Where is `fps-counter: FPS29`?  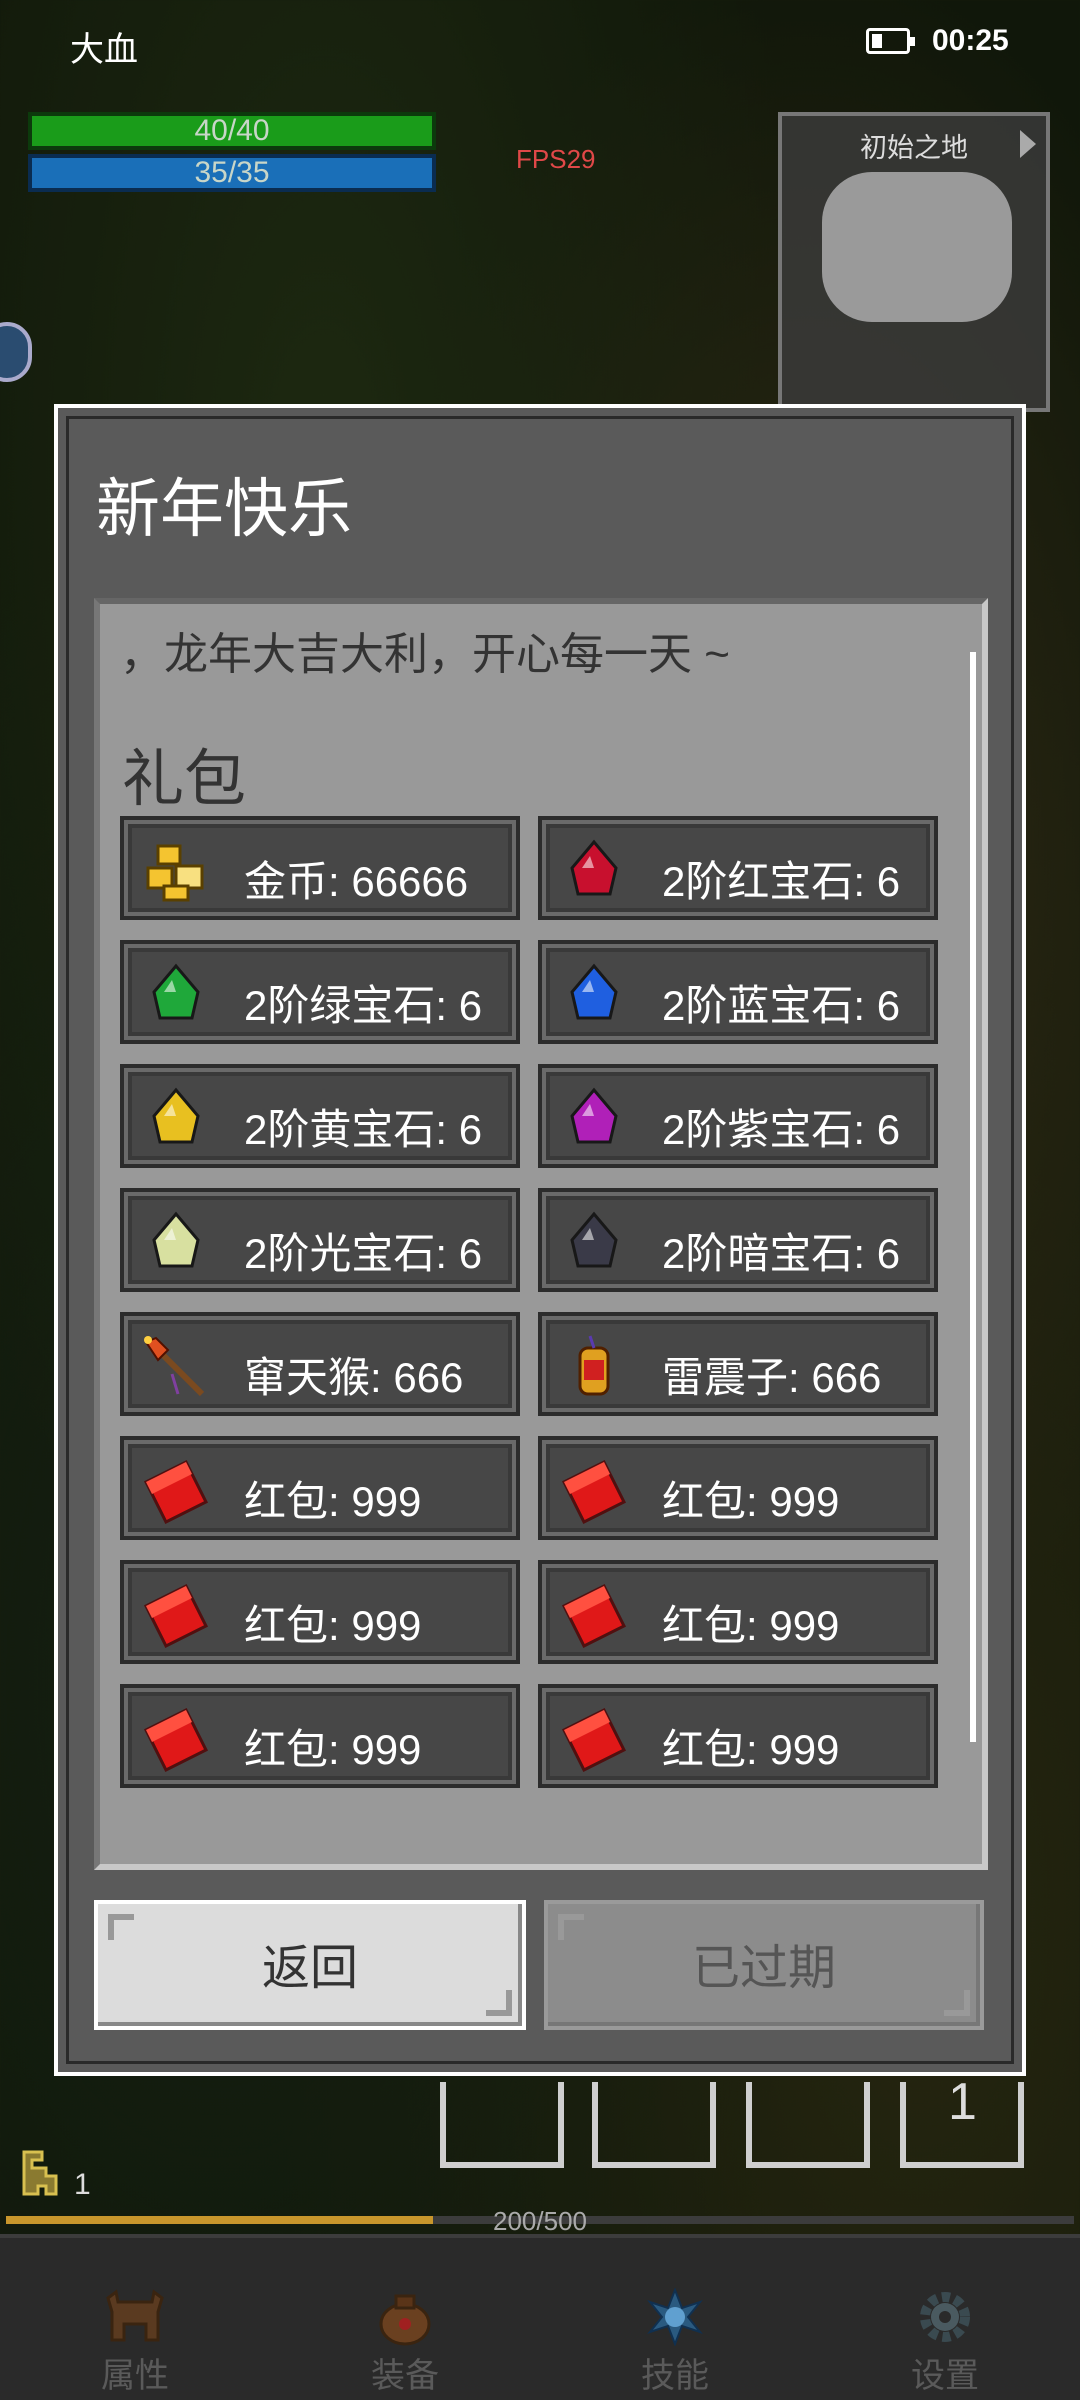
fps-counter: FPS29 is located at coordinates (556, 159).